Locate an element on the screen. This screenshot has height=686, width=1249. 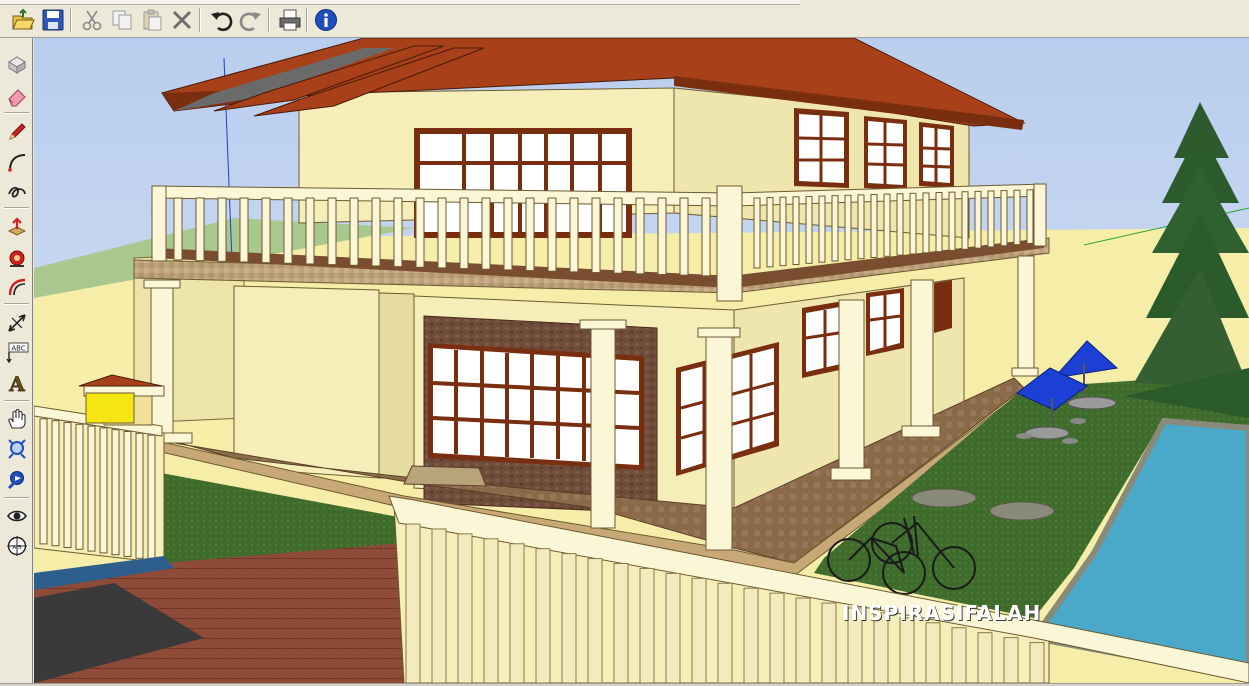
dimension-icon is located at coordinates (16, 322).